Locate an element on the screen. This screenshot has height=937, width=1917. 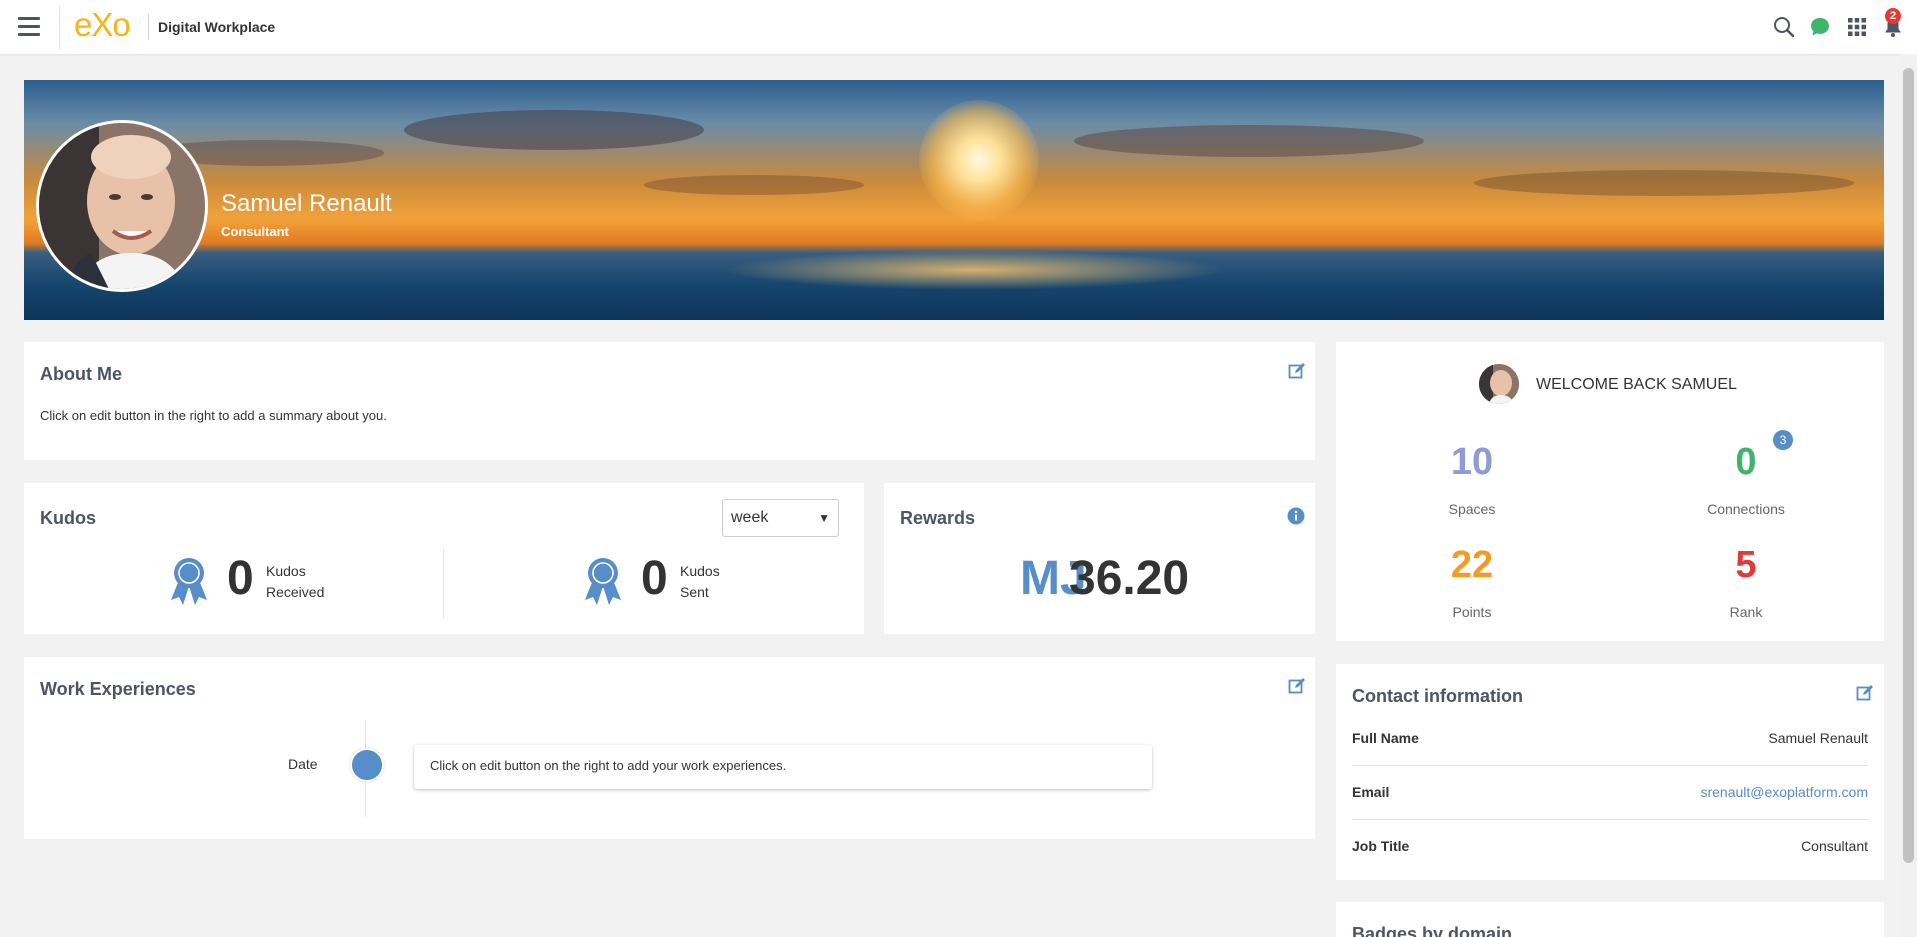
kudos-period-select: week ▼ is located at coordinates (780, 518).